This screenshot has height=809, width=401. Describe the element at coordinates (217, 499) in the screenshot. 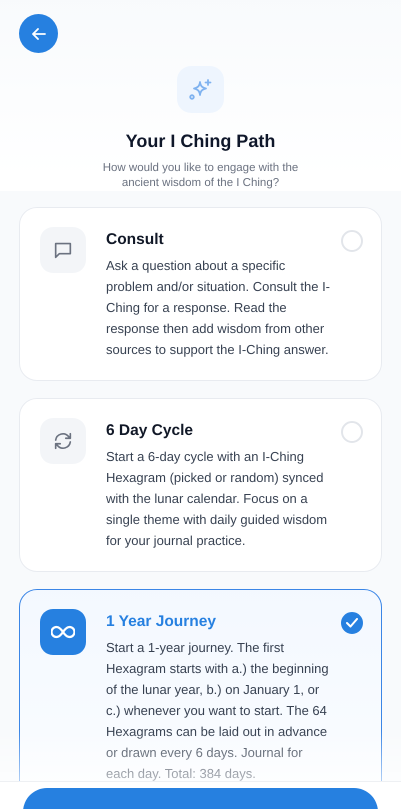

I see `option-description: Start a 6-day cycle with an I-Ching Hexagram (picked or random) synced with the lunar calendar. Focus on a single theme with daily guided wisdom for your journal practice.` at that location.